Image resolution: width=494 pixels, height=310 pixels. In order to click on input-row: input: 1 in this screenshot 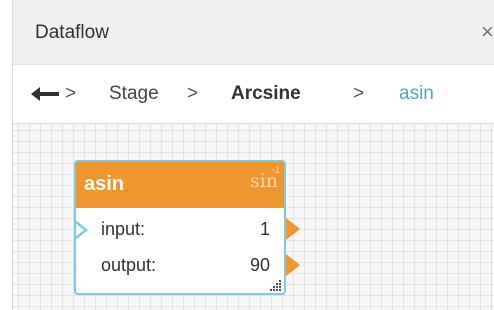, I will do `click(187, 229)`.